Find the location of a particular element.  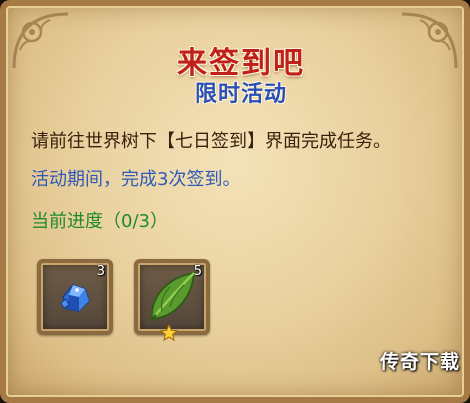

quest-period: 活动期间，完成3次签到。 is located at coordinates (136, 179).